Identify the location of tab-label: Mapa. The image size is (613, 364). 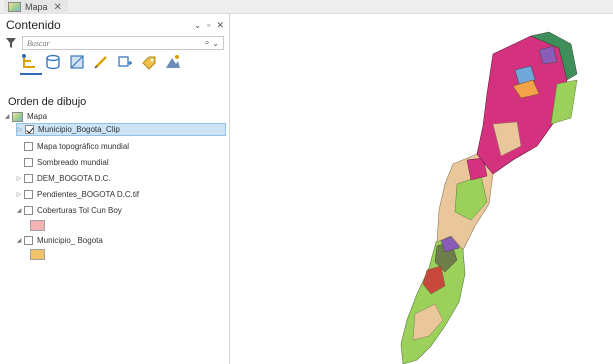
(36, 7).